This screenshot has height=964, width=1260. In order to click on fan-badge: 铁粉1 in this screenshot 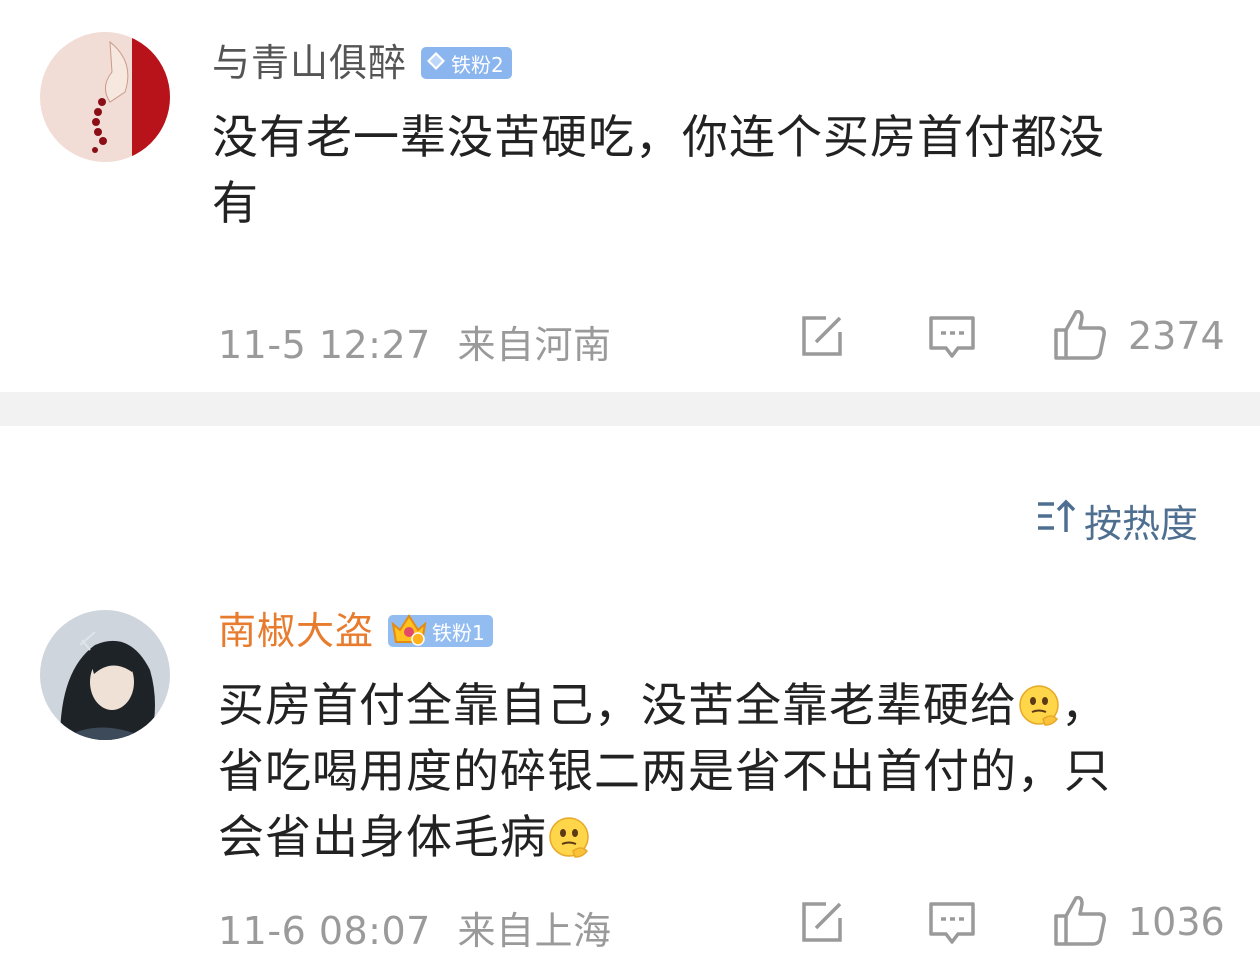, I will do `click(440, 630)`.